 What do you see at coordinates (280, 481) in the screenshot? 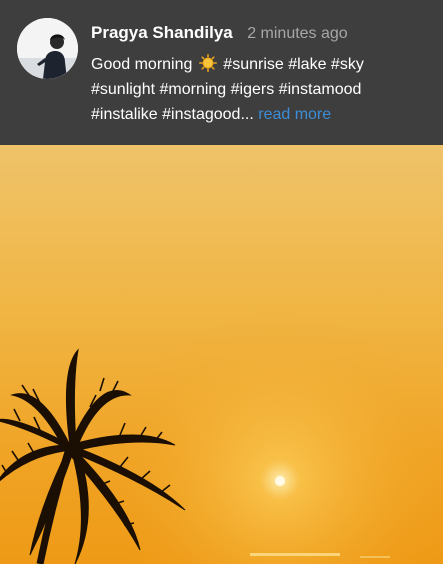
I see `sun` at bounding box center [280, 481].